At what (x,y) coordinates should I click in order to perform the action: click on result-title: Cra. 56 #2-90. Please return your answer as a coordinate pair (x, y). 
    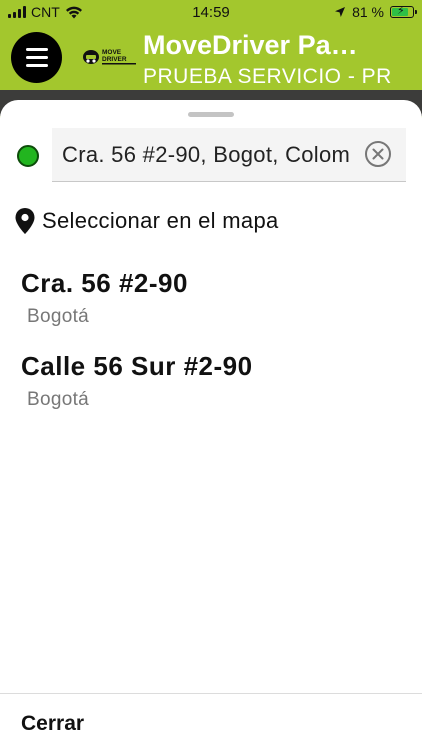
    Looking at the image, I should click on (104, 283).